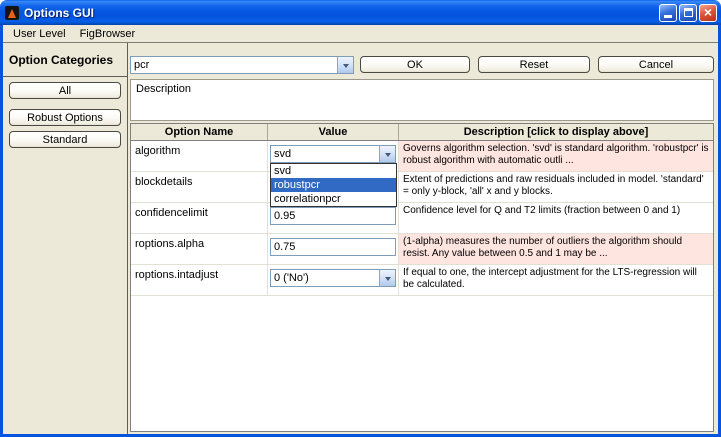  I want to click on menu-user-level: User Level, so click(39, 34).